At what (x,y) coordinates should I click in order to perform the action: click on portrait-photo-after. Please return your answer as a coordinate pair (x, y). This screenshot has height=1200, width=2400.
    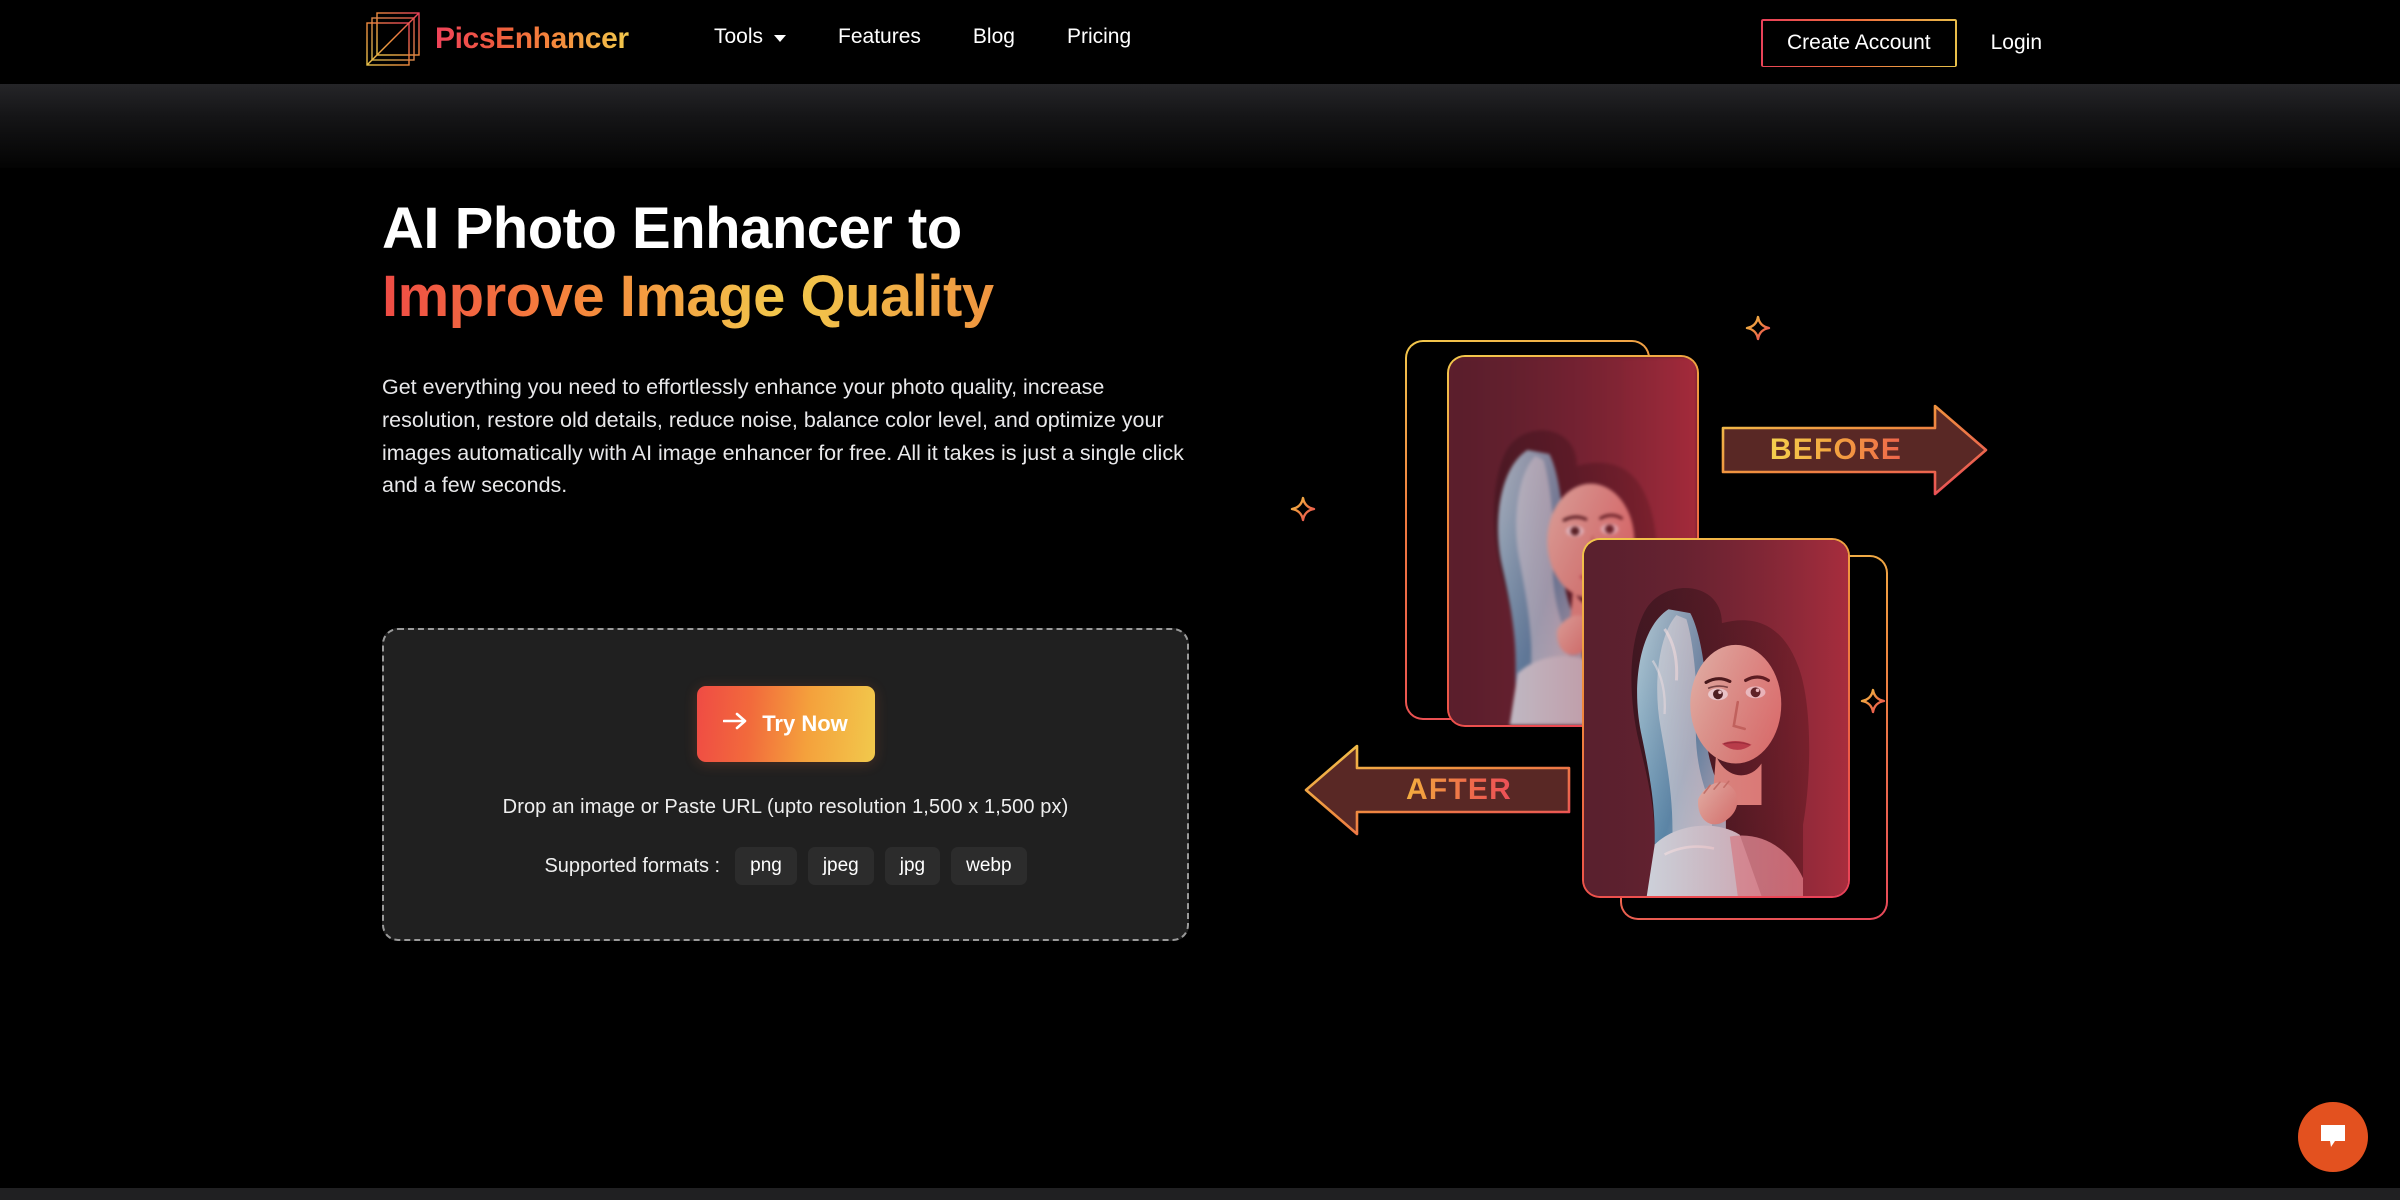
    Looking at the image, I should click on (1716, 718).